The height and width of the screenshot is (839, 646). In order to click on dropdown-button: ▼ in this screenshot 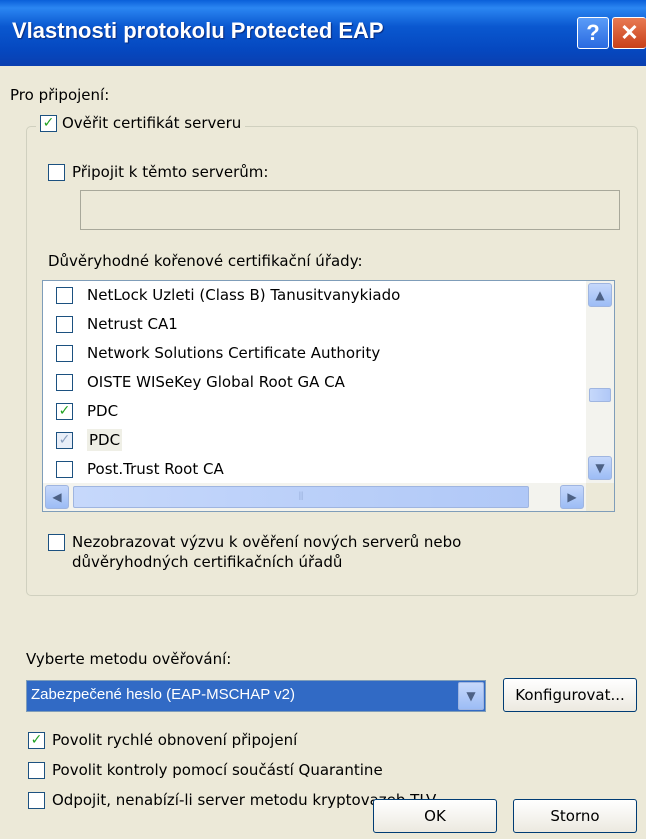, I will do `click(471, 696)`.